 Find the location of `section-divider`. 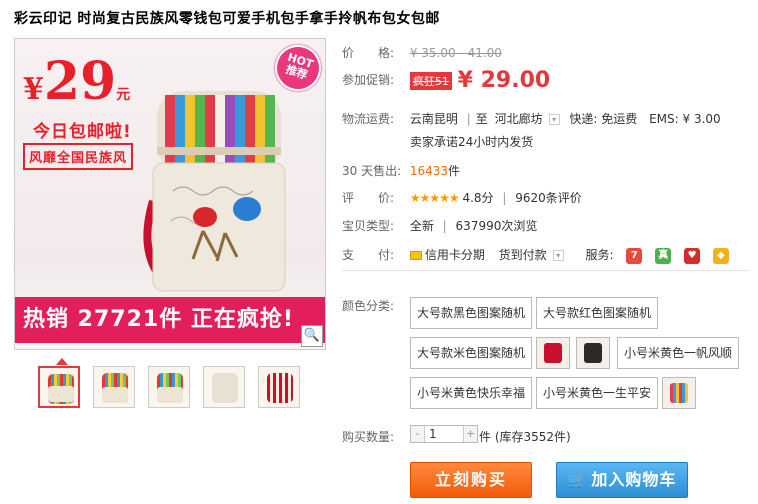

section-divider is located at coordinates (546, 270).